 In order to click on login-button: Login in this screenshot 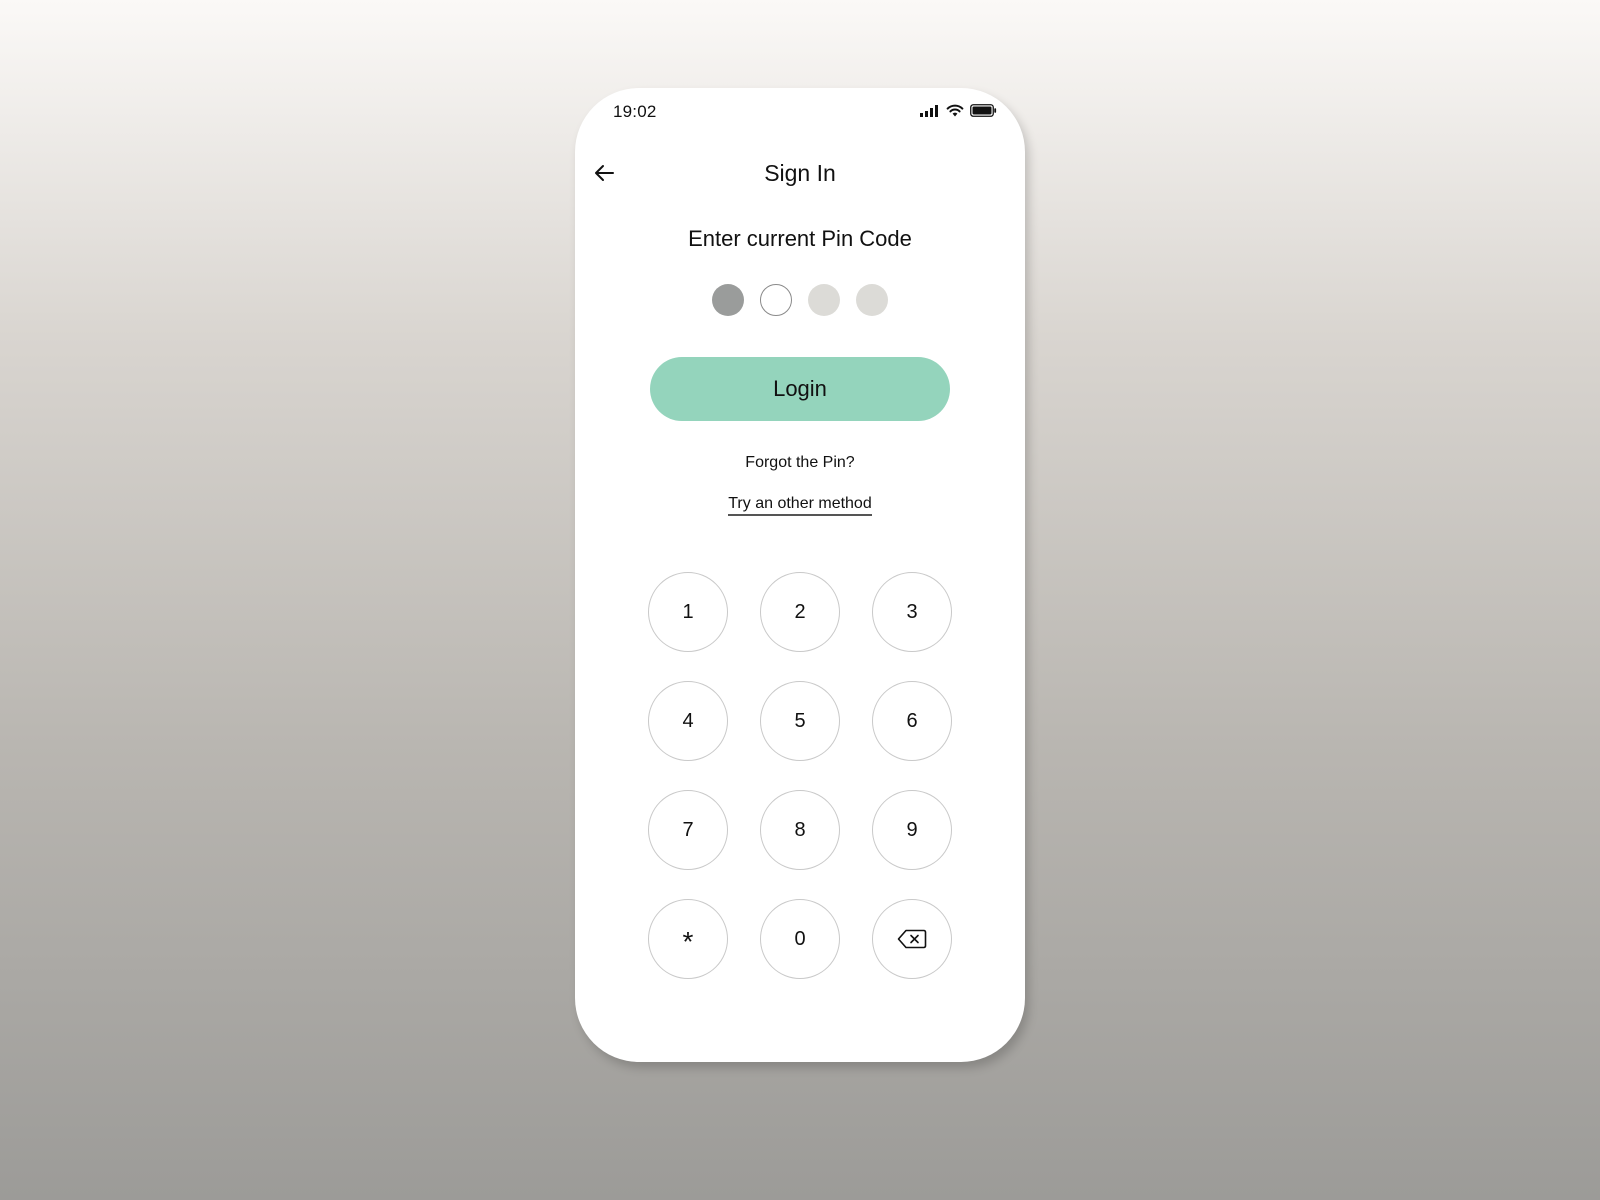, I will do `click(800, 389)`.